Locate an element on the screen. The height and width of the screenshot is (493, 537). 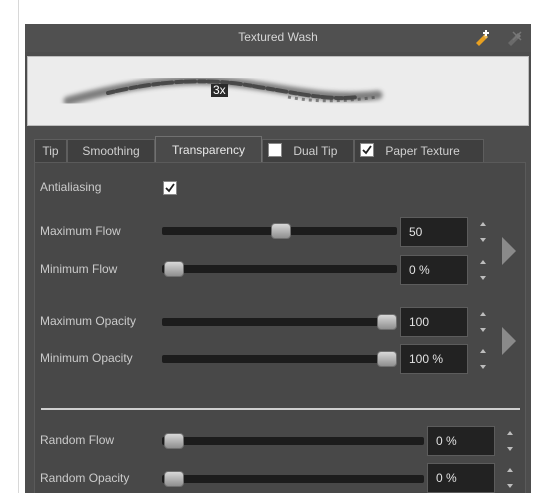
random-flow-handle is located at coordinates (174, 441).